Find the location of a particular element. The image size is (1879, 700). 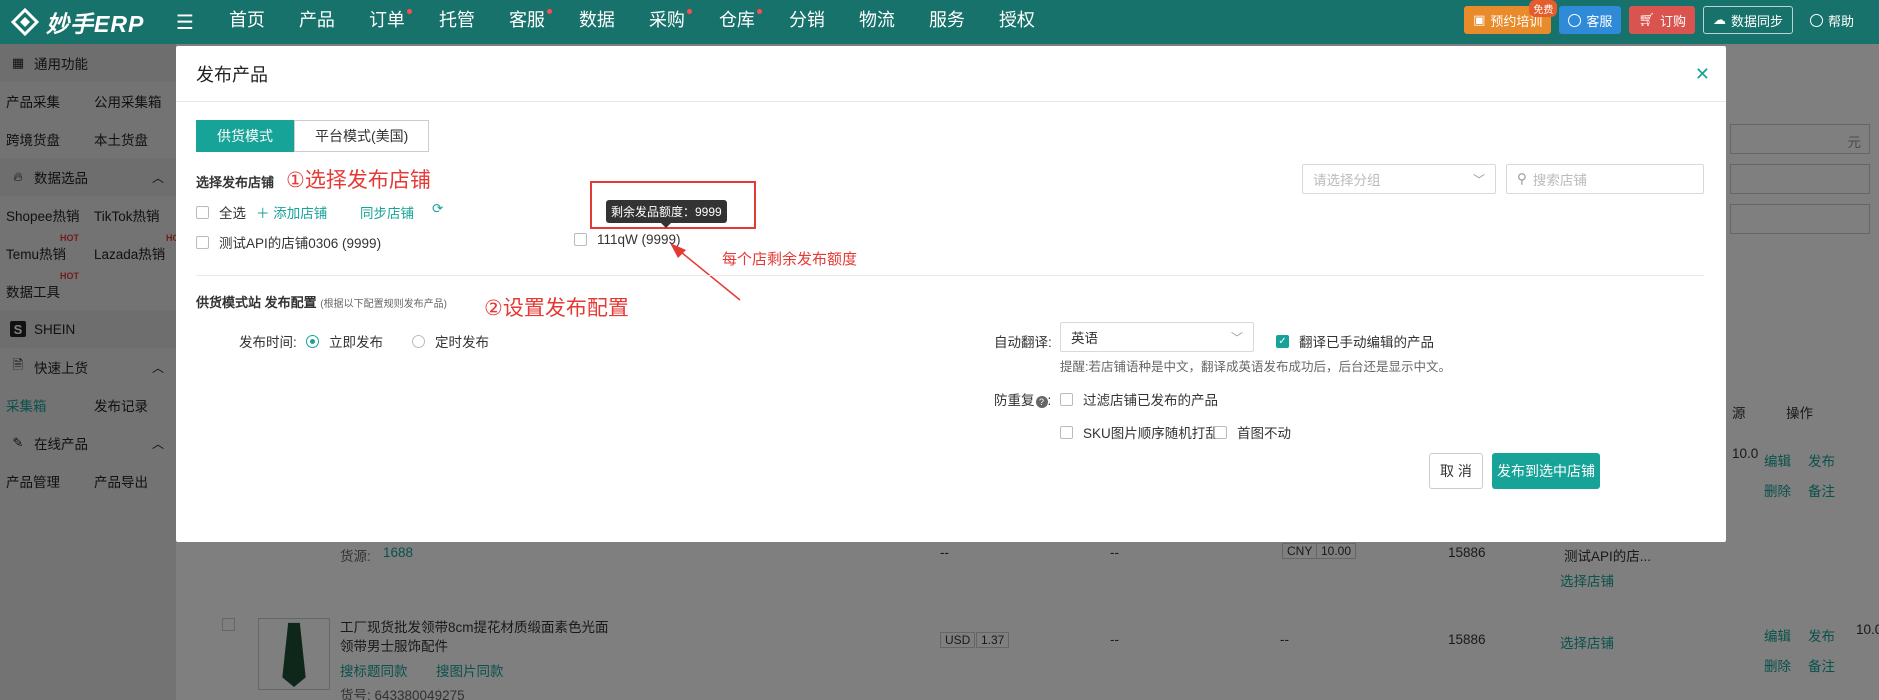

store-checkbox: 测试API的店铺0306 (9999) is located at coordinates (288, 242).